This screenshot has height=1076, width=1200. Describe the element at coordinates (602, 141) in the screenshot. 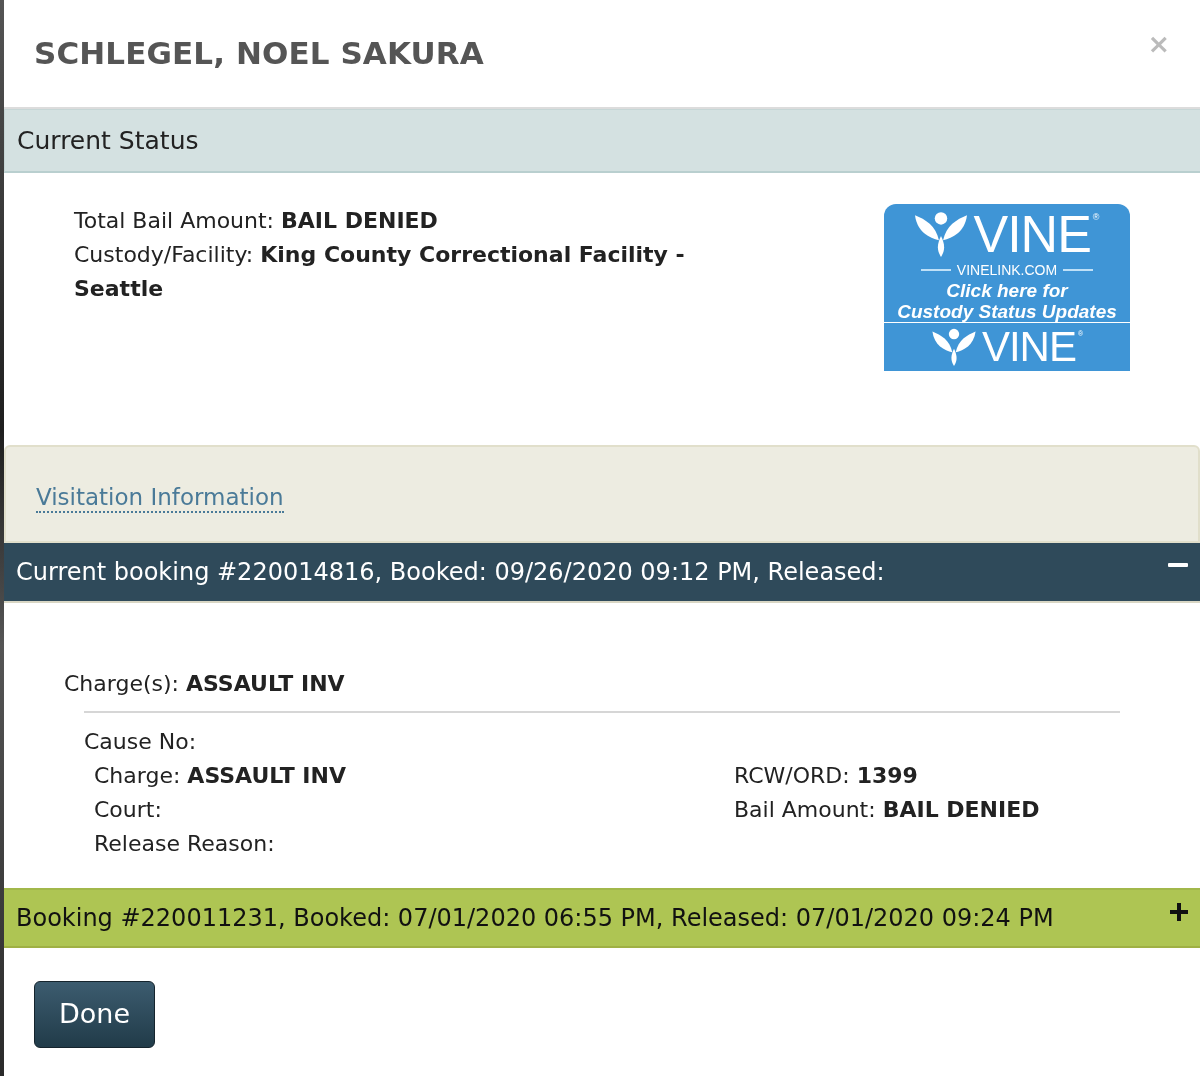

I see `section-header: Current Status` at that location.